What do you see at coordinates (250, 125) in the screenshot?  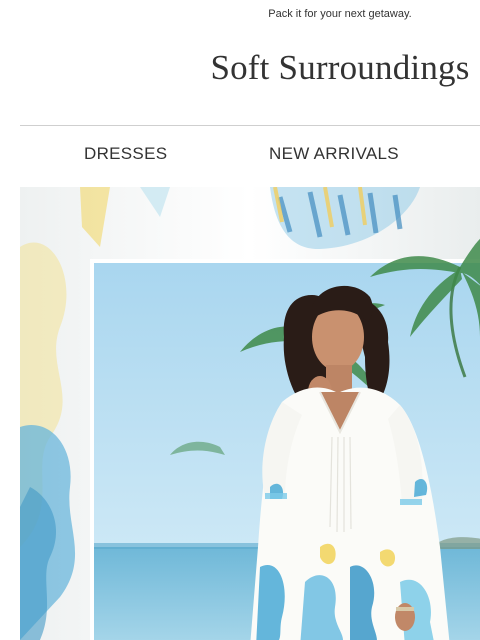 I see `header-divider` at bounding box center [250, 125].